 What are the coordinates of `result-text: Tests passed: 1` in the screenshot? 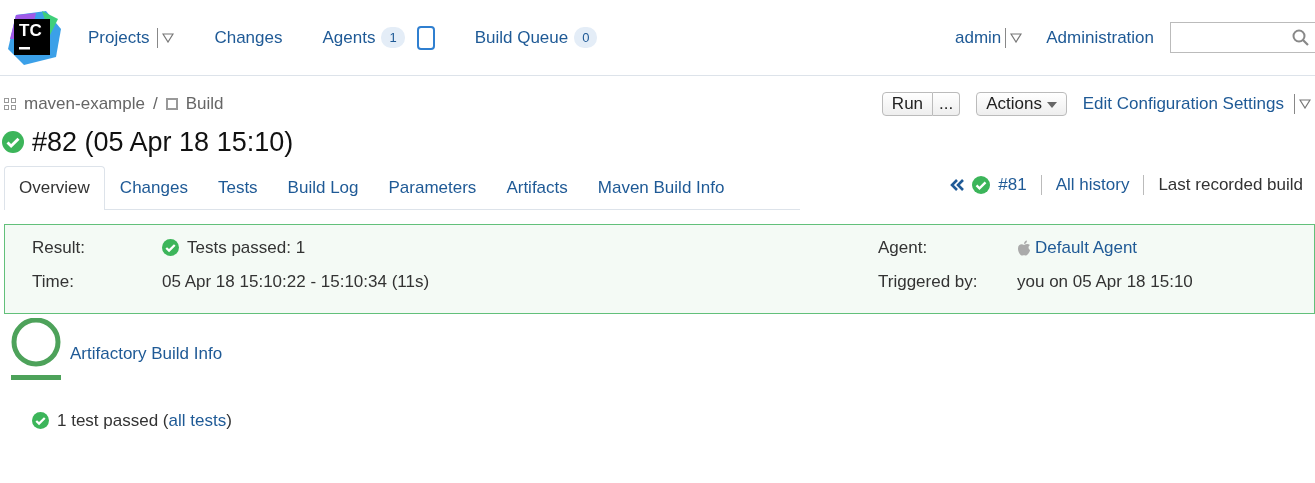 It's located at (246, 247).